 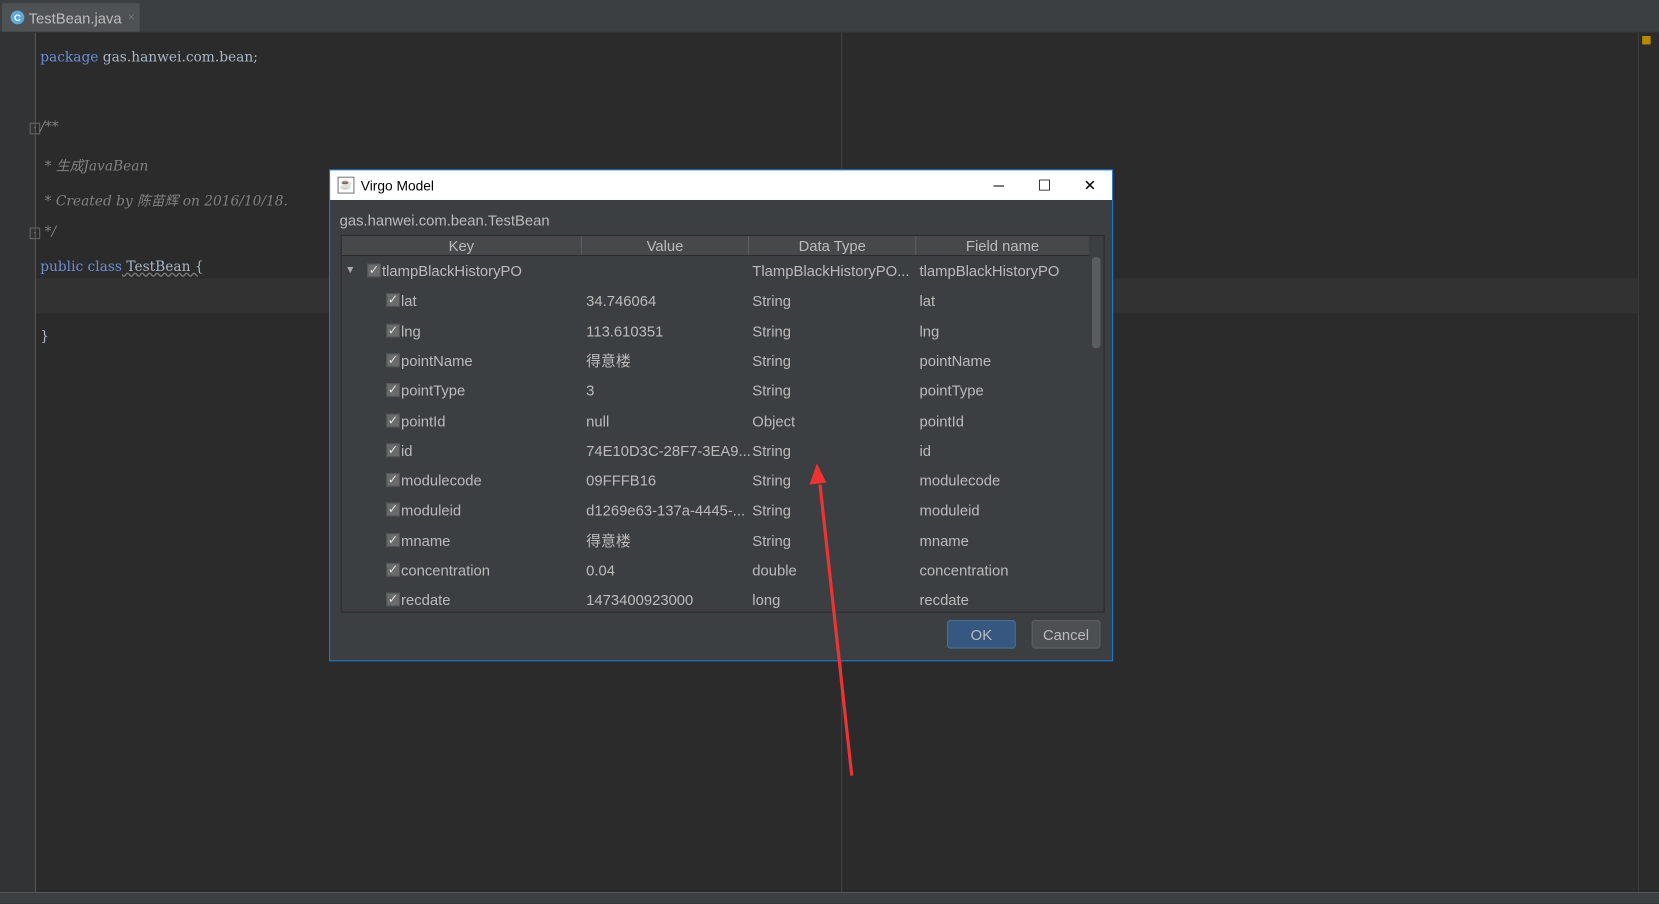 I want to click on cell-value: 09FFFB16, so click(x=621, y=481).